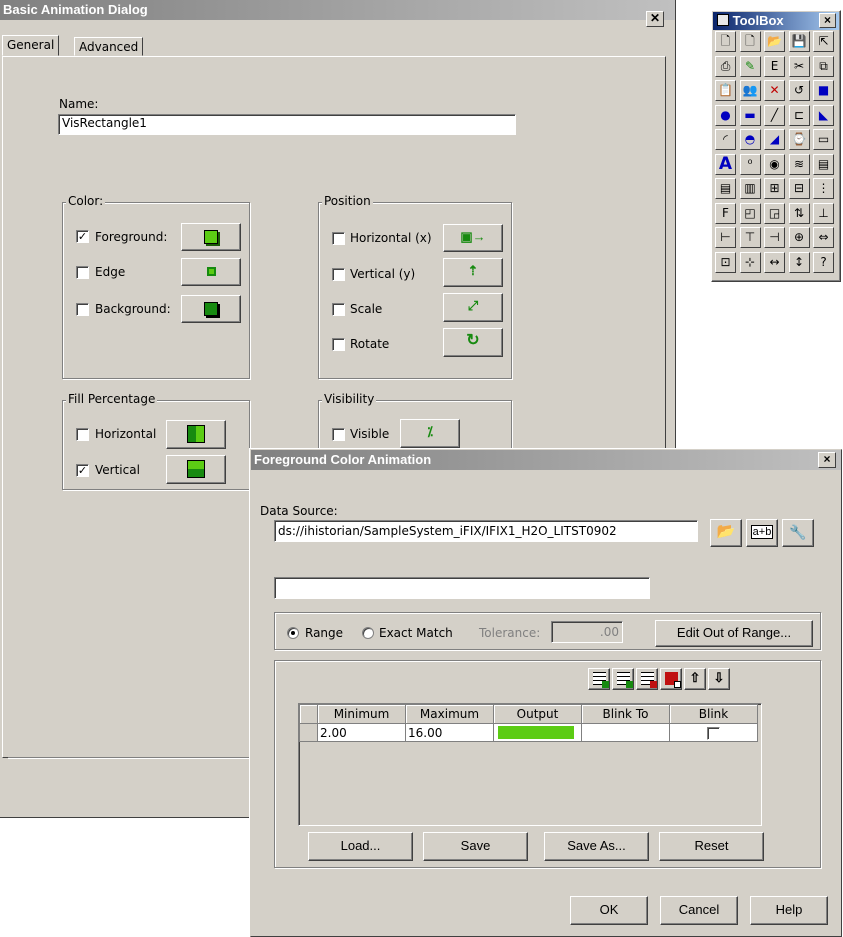  Describe the element at coordinates (725, 188) in the screenshot. I see `list-icon: ▤` at that location.